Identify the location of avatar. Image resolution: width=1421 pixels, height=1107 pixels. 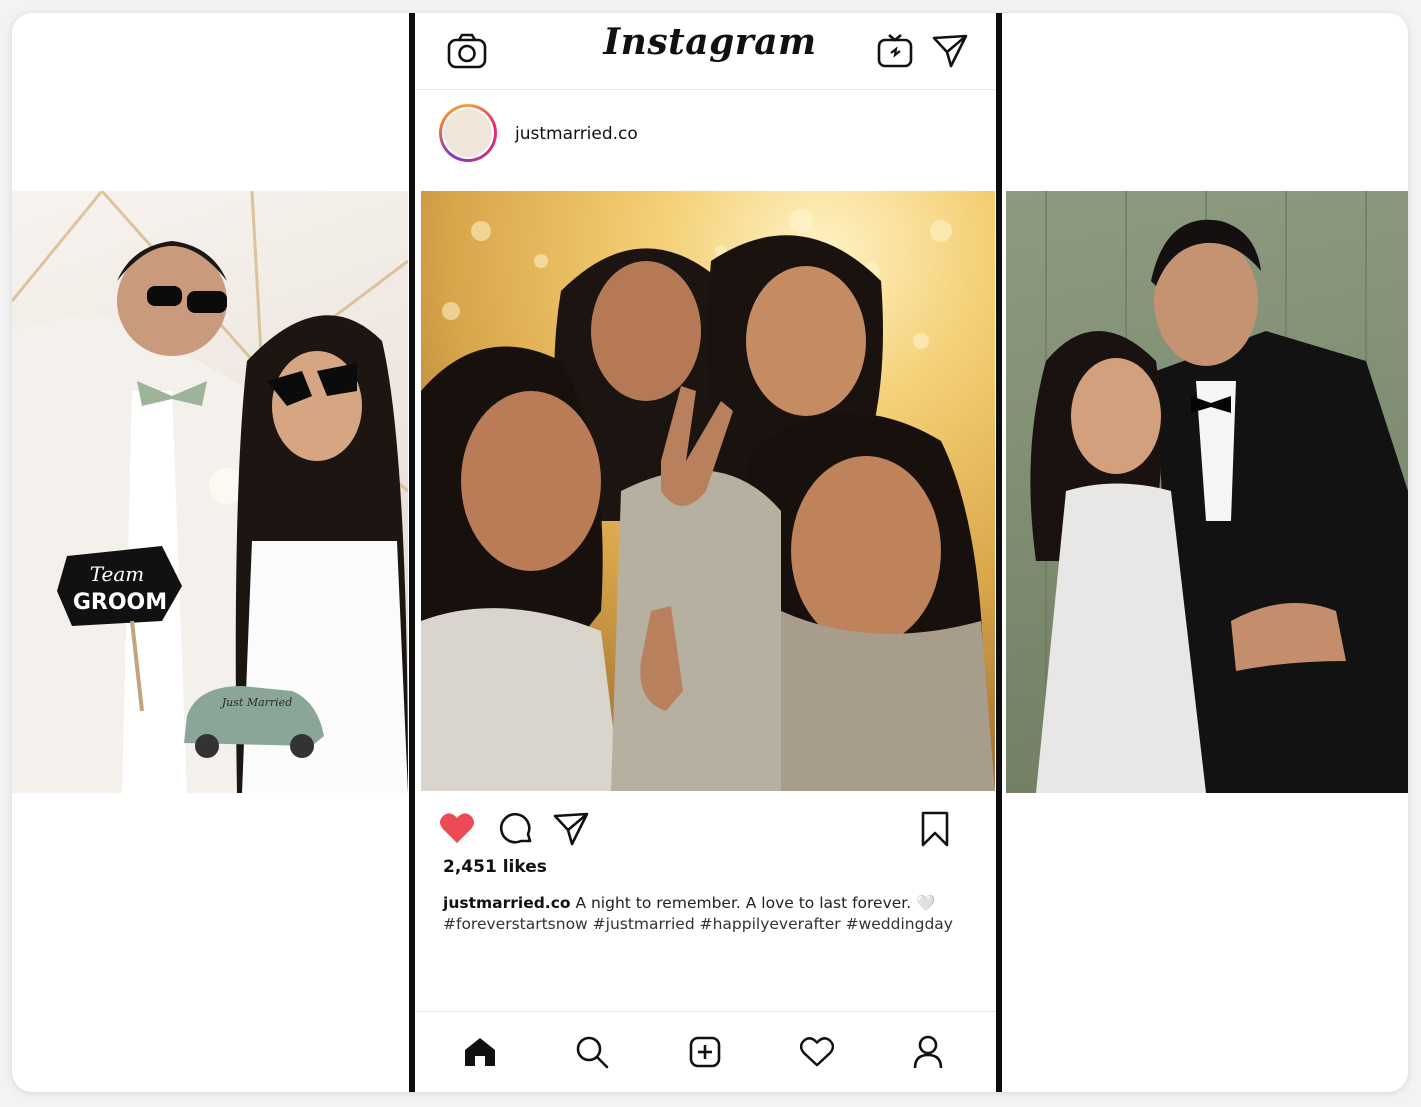
(468, 133).